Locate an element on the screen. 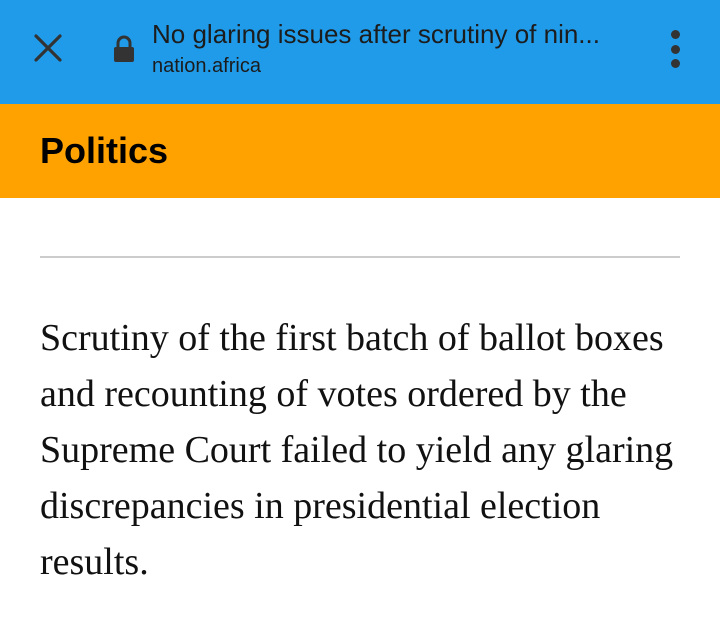  close-icon is located at coordinates (48, 48).